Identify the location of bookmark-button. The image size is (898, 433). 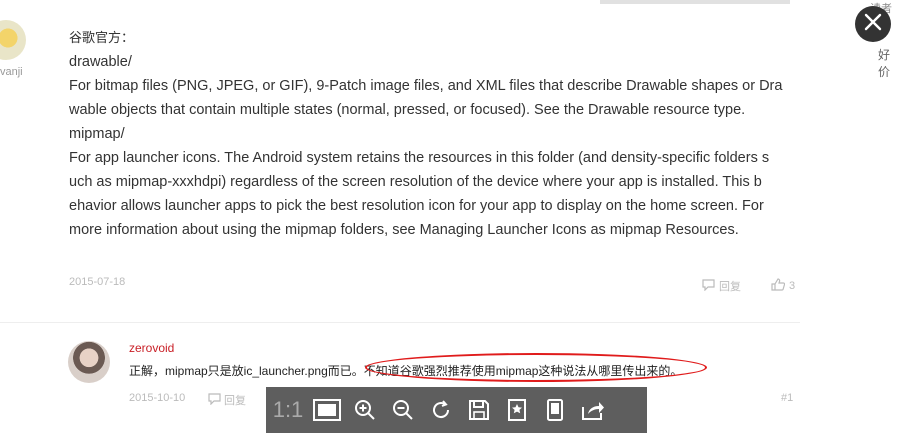
(517, 410).